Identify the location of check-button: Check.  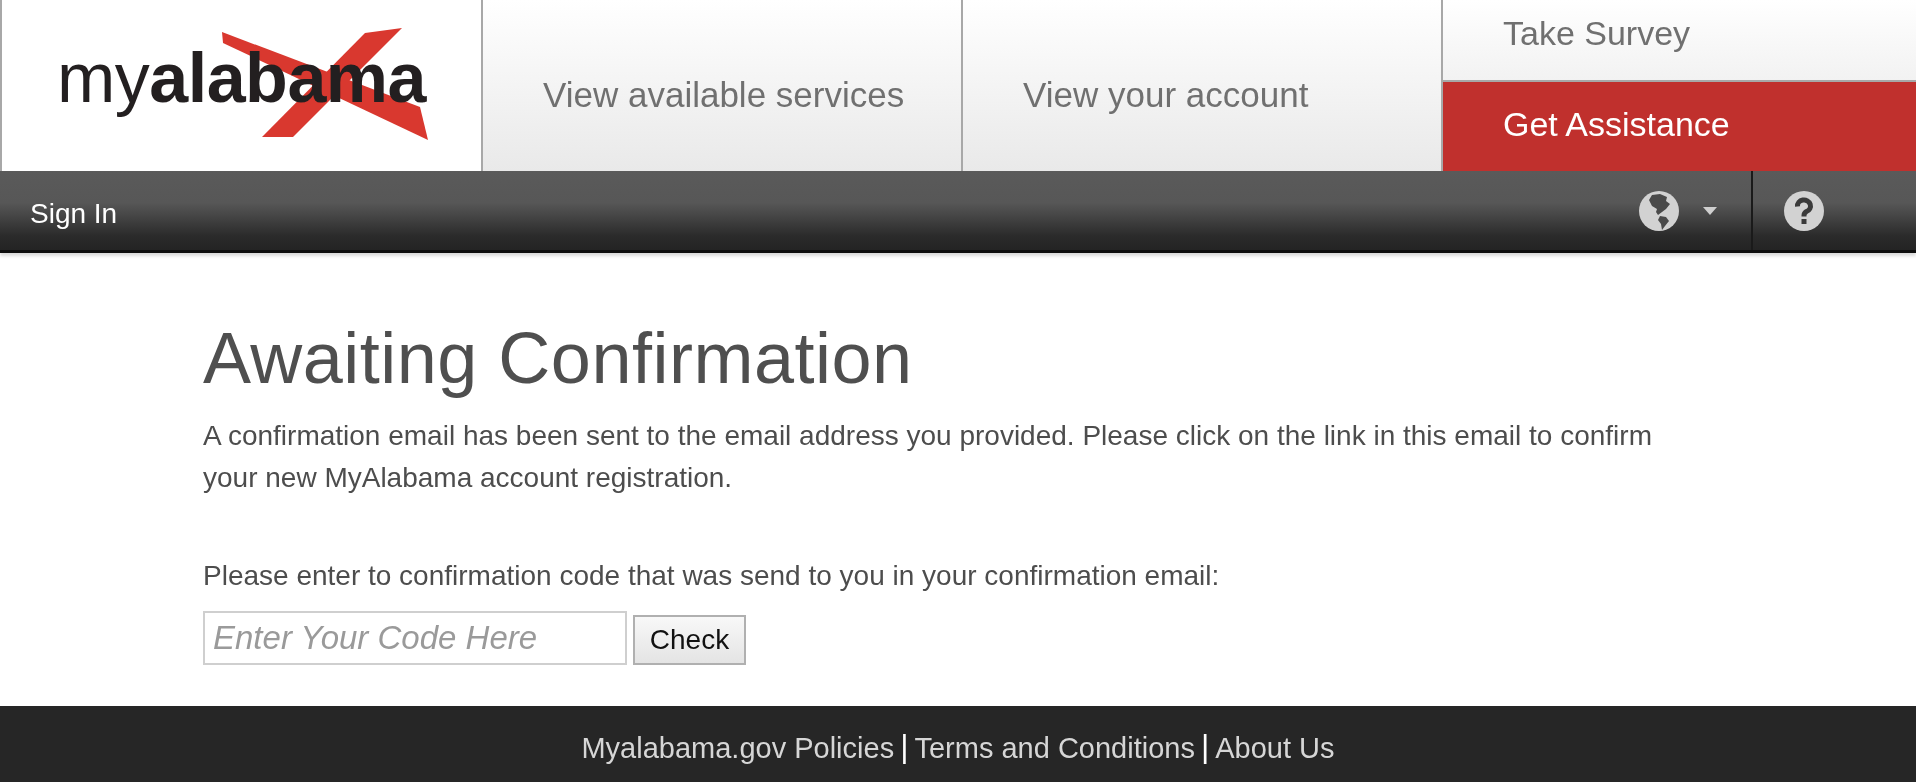
(689, 640).